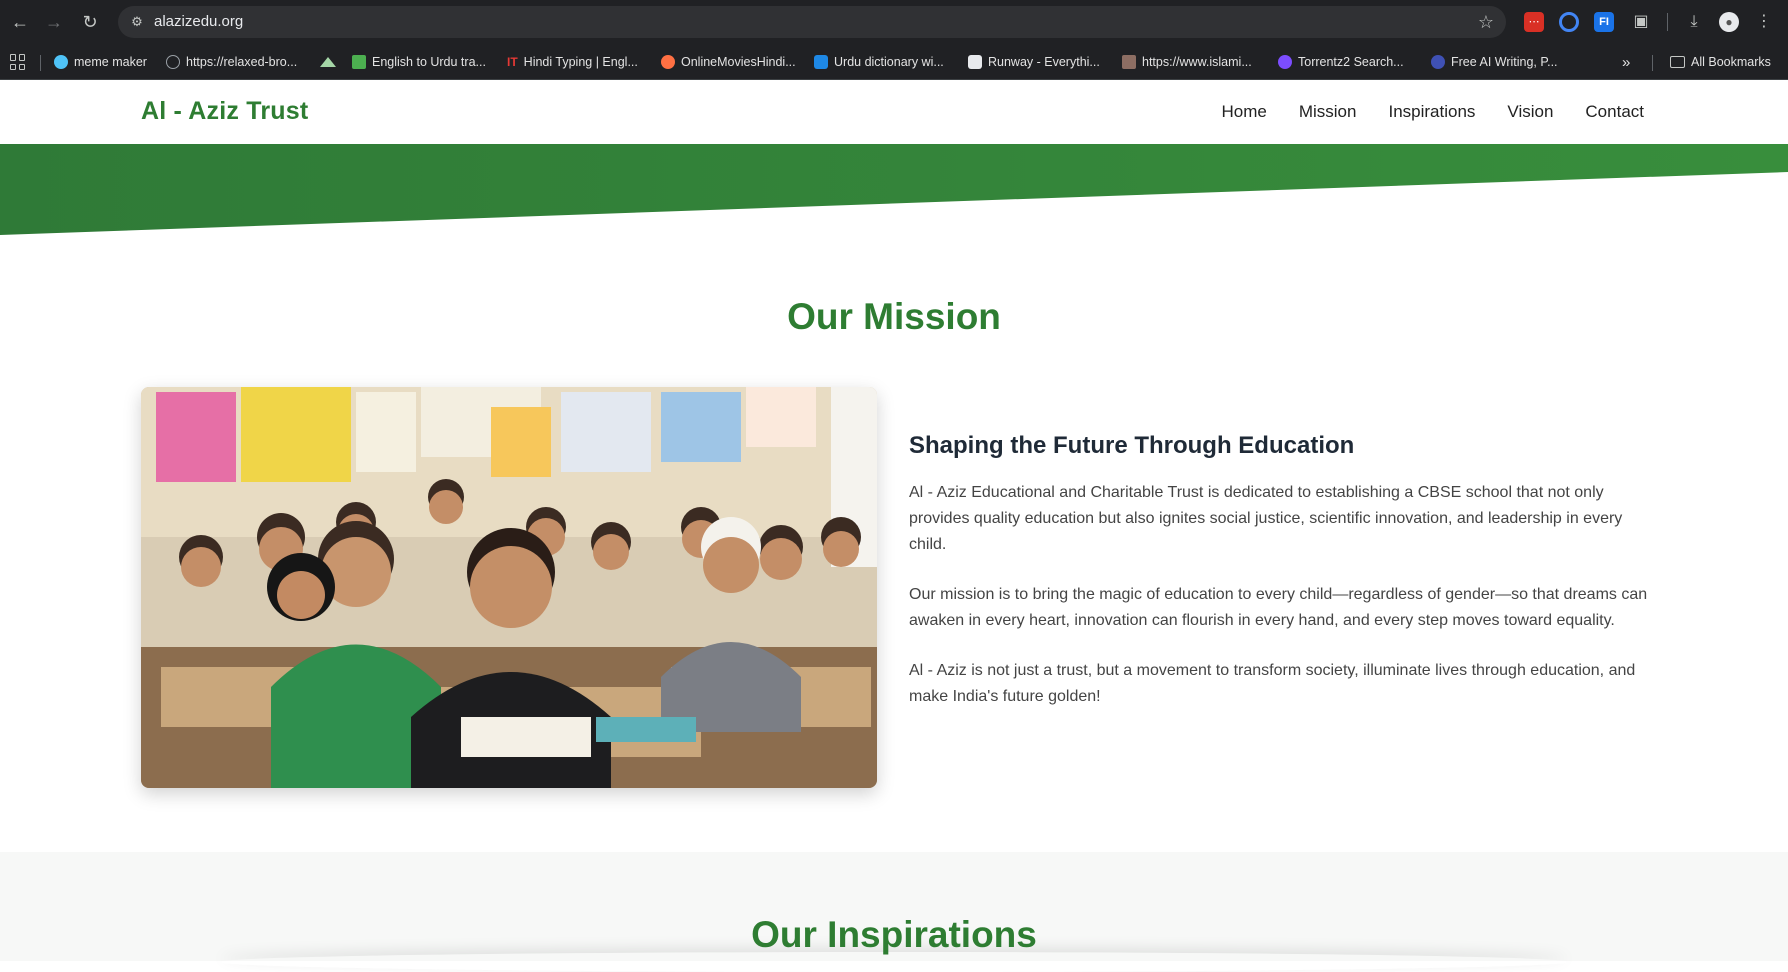 The image size is (1788, 972). Describe the element at coordinates (1694, 22) in the screenshot. I see `download-icon: ⤓` at that location.